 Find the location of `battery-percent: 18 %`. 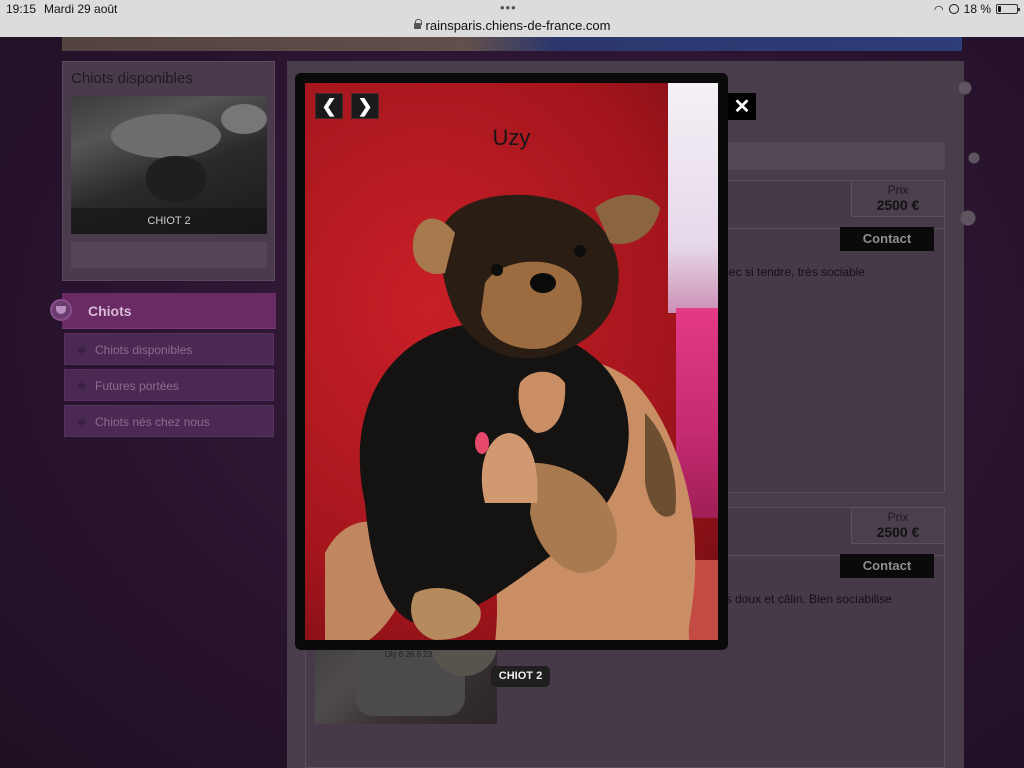

battery-percent: 18 % is located at coordinates (977, 9).